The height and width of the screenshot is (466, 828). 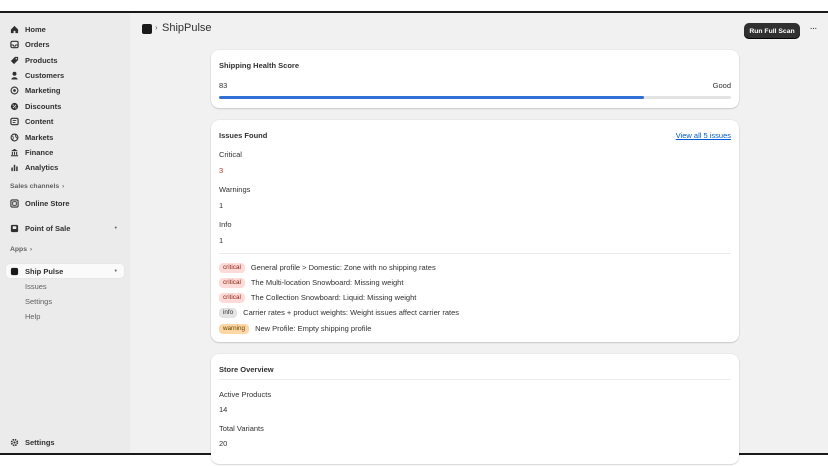 What do you see at coordinates (37, 44) in the screenshot?
I see `sidebar-item-label: Orders` at bounding box center [37, 44].